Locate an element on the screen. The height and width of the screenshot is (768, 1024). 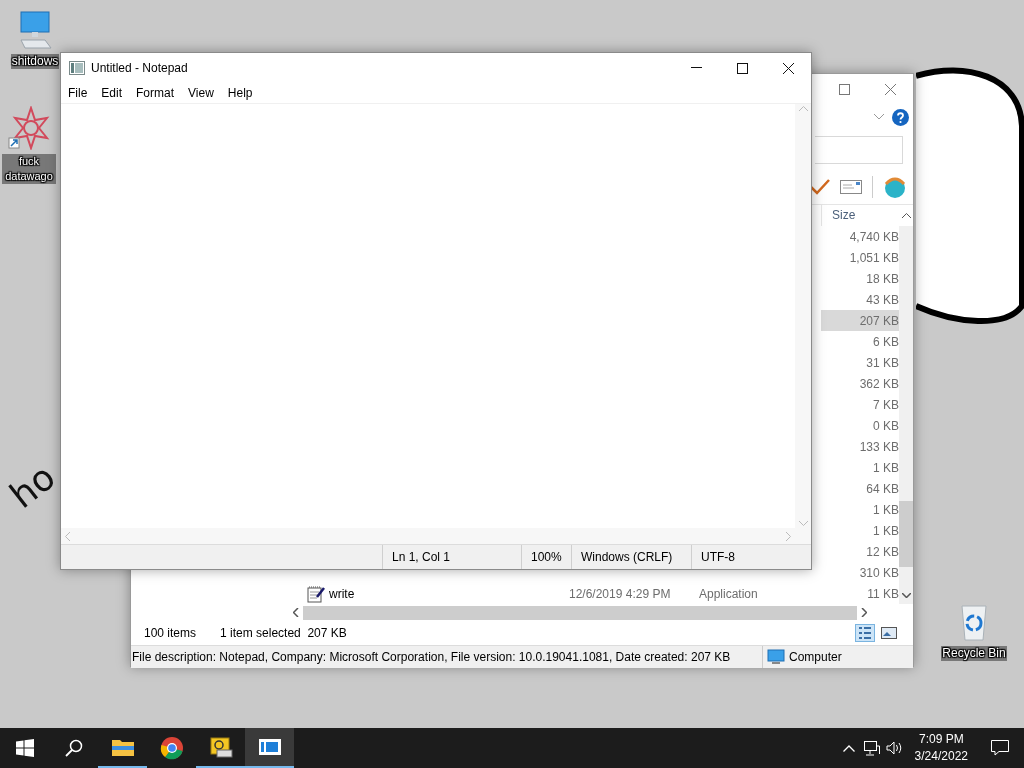
browser-icon is located at coordinates (171, 748).